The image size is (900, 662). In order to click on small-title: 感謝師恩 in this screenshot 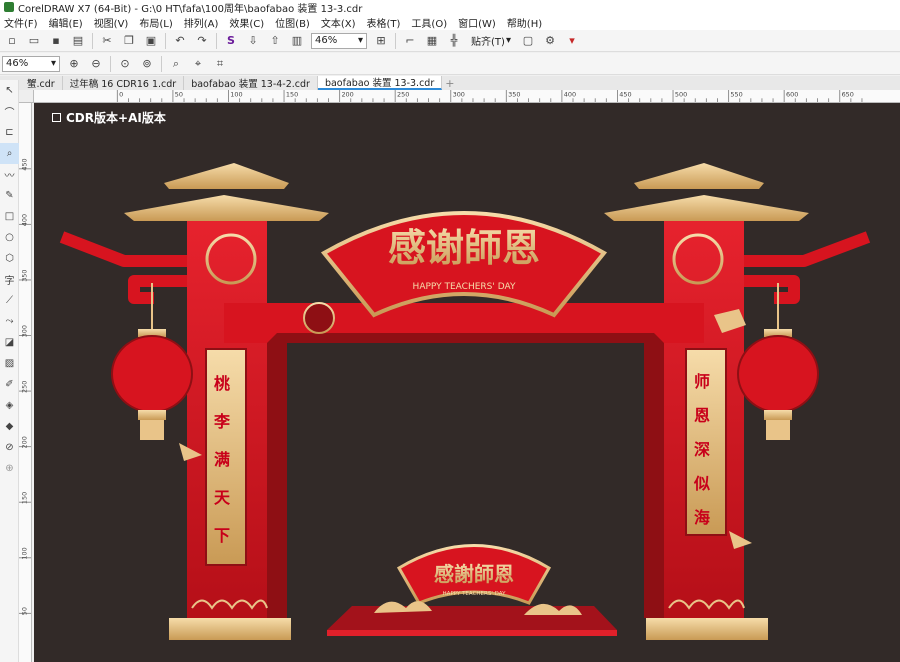, I will do `click(474, 574)`.